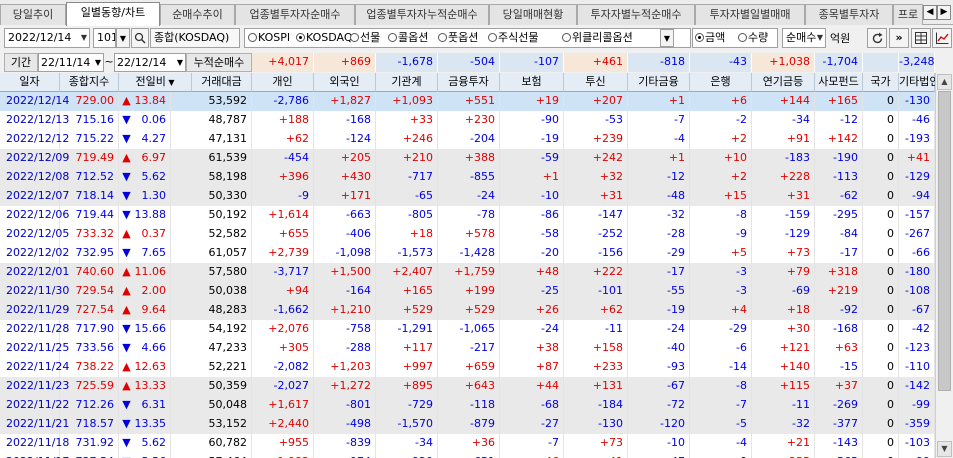  What do you see at coordinates (930, 12) in the screenshot?
I see `tab-scroll-left-button: ◀` at bounding box center [930, 12].